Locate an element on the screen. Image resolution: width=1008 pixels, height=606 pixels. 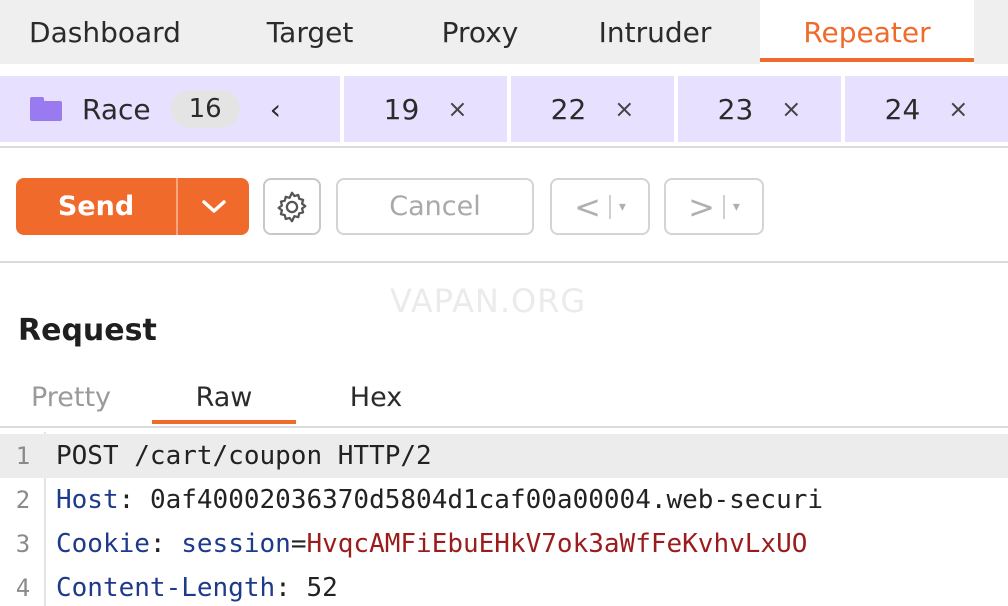
repeater-tab-19: 19 × is located at coordinates (426, 109).